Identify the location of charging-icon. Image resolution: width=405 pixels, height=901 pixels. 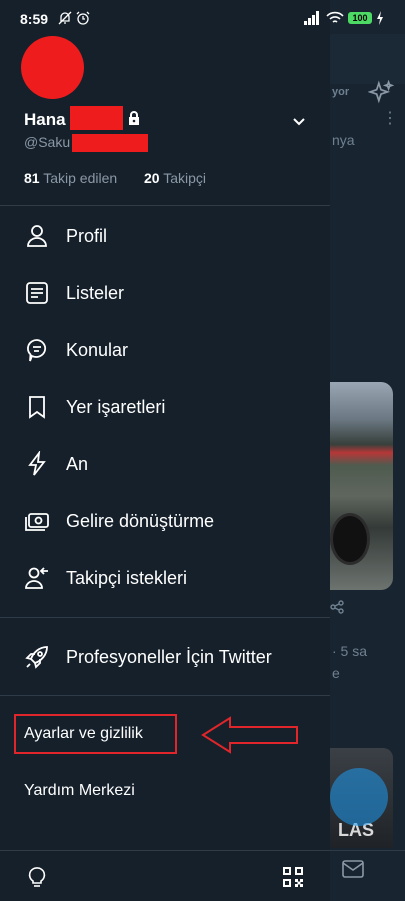
(380, 18).